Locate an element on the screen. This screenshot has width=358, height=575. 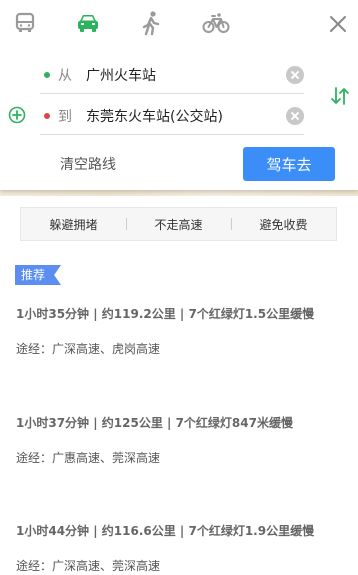
walk-mode-tab is located at coordinates (151, 23).